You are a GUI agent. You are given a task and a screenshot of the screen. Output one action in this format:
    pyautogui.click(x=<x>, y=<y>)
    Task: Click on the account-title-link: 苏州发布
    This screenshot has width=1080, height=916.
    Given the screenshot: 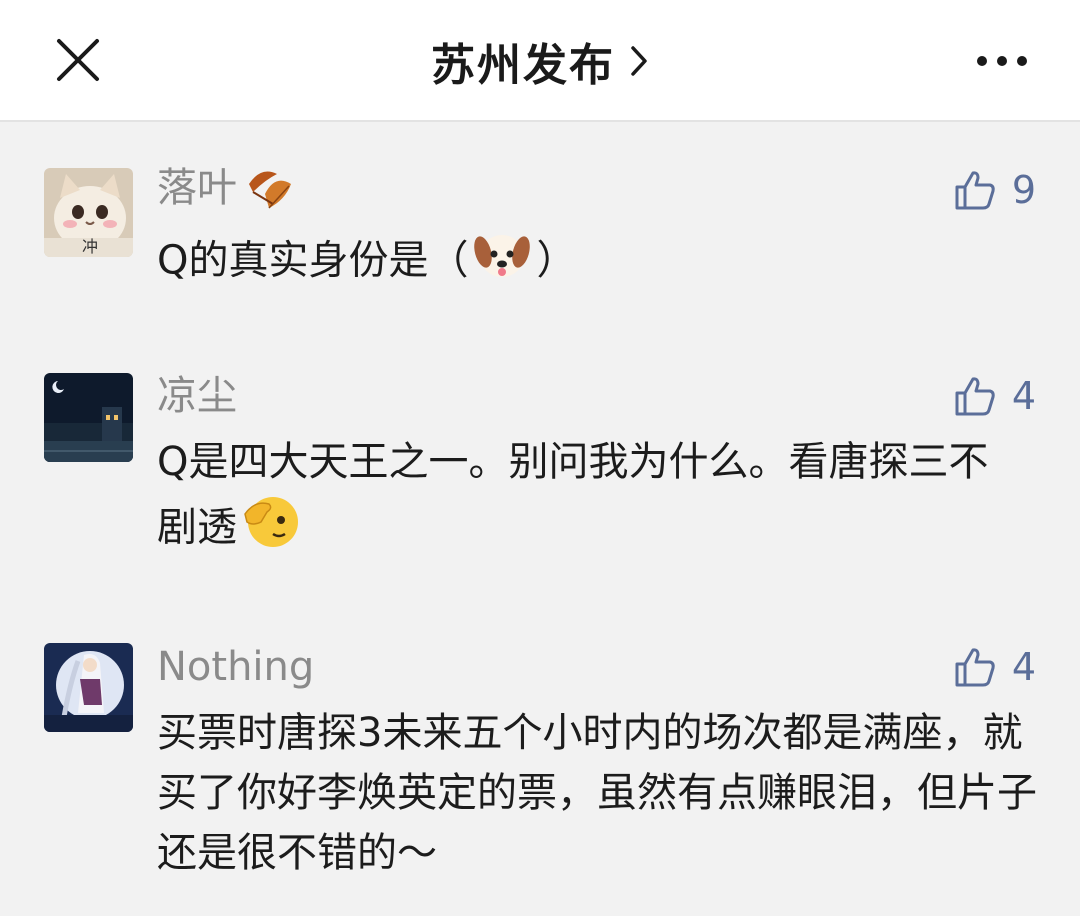 What is the action you would take?
    pyautogui.click(x=540, y=61)
    